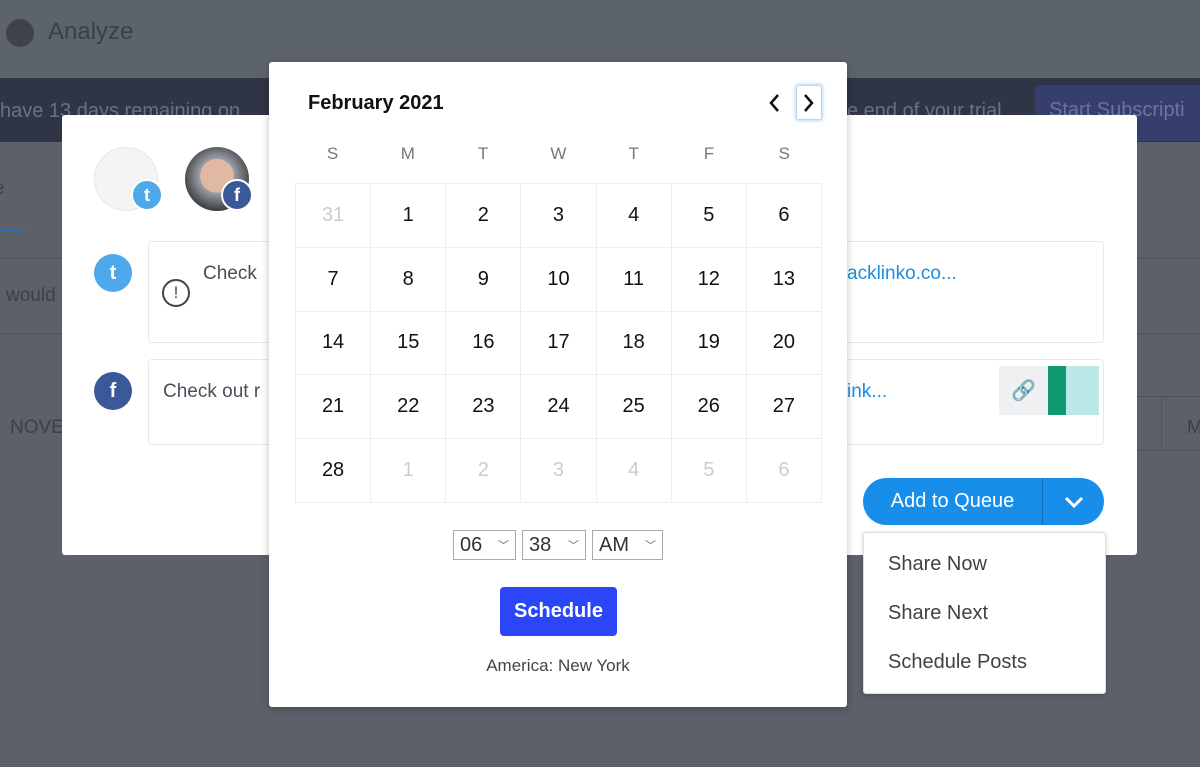  I want to click on month-title: February 2021, so click(376, 103).